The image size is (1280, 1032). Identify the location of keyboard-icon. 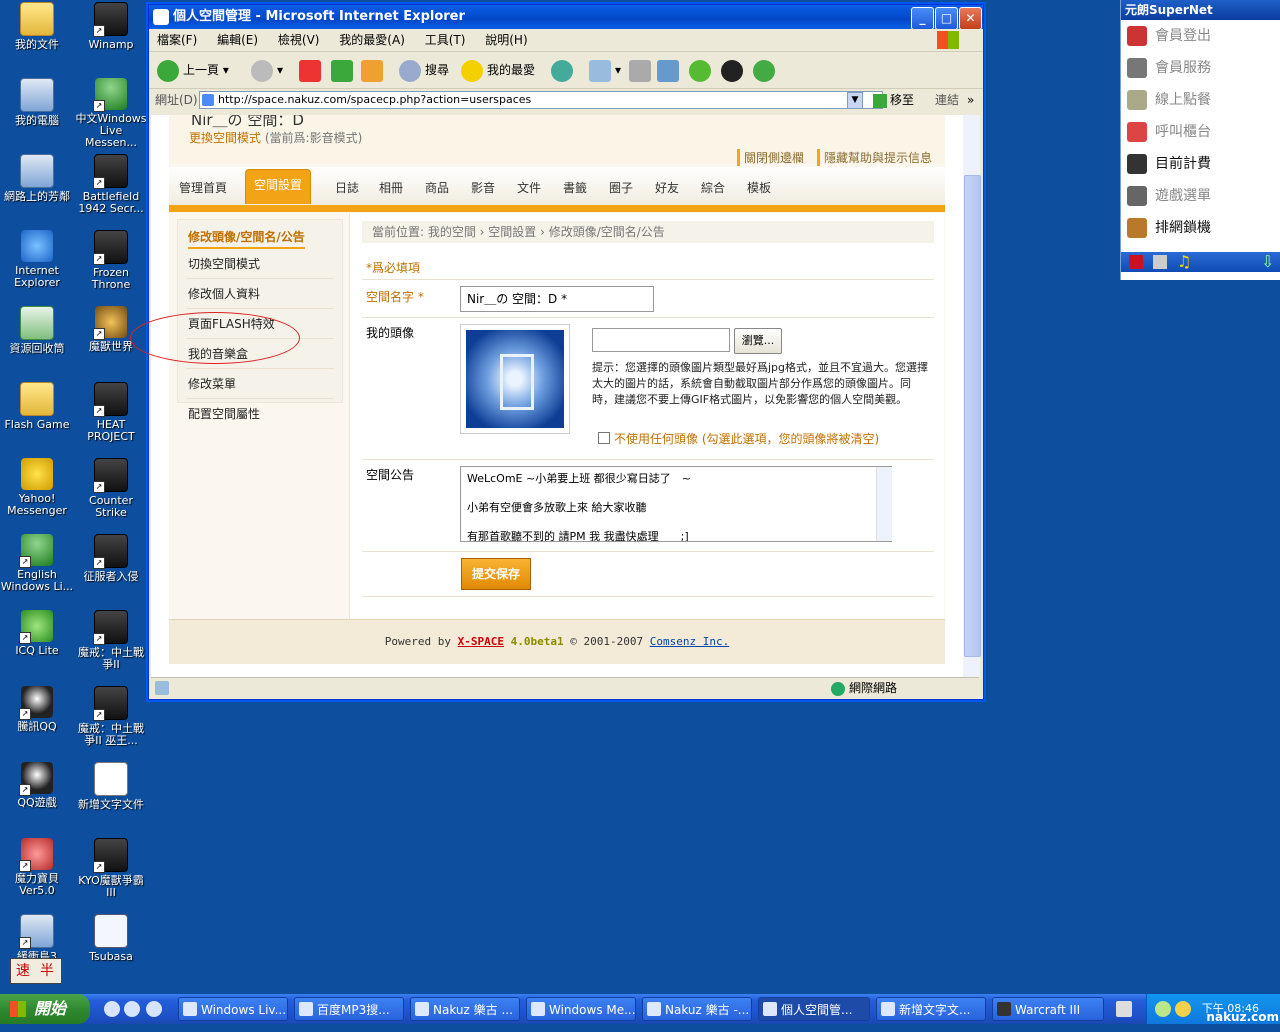
(1124, 1009).